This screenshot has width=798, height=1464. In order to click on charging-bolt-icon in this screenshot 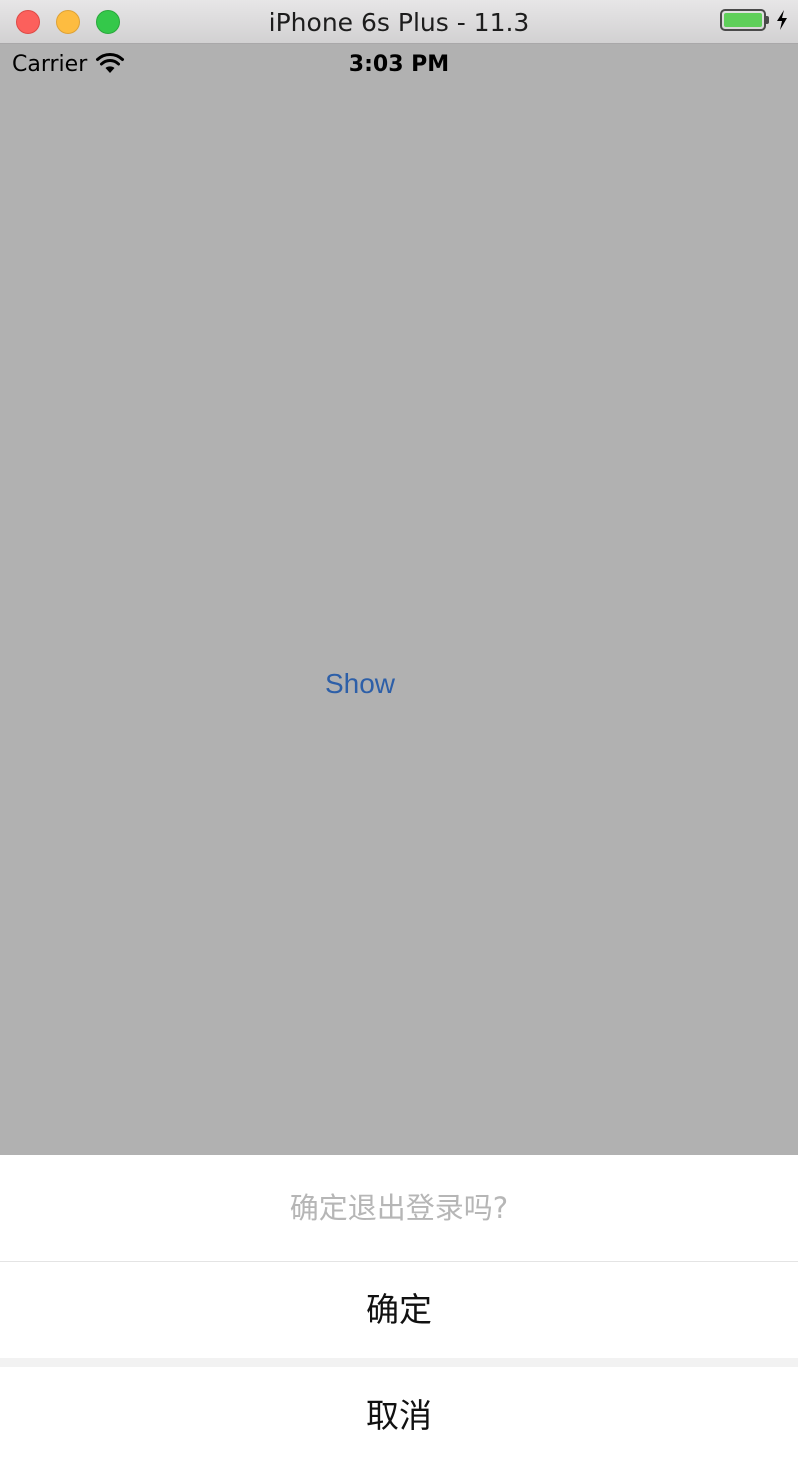, I will do `click(782, 20)`.